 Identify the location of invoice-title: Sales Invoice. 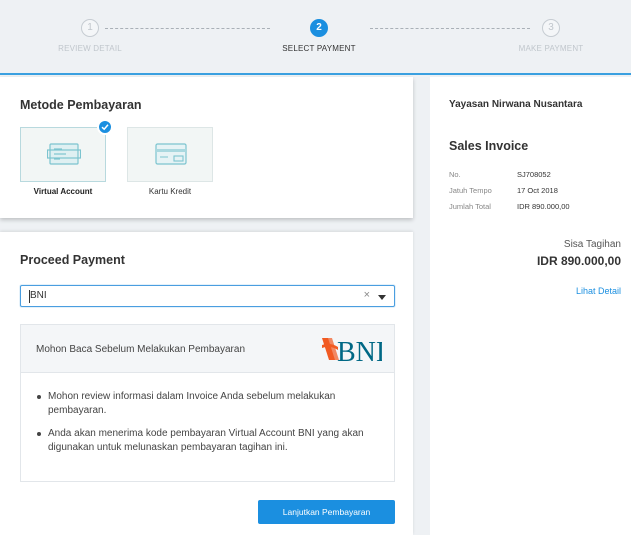
(489, 146).